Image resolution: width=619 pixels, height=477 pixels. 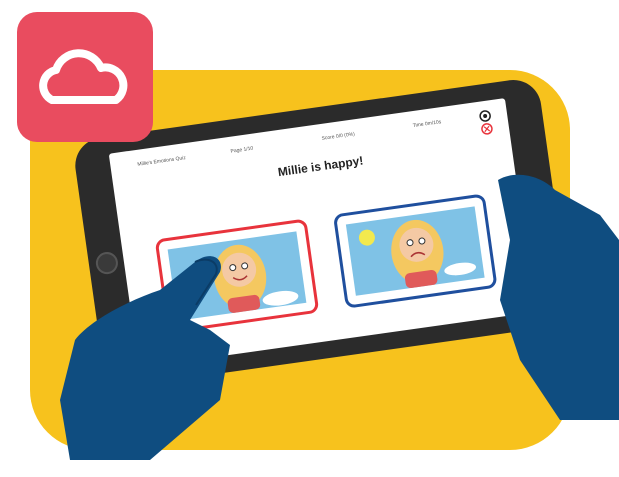 What do you see at coordinates (85, 77) in the screenshot?
I see `cloud-badge` at bounding box center [85, 77].